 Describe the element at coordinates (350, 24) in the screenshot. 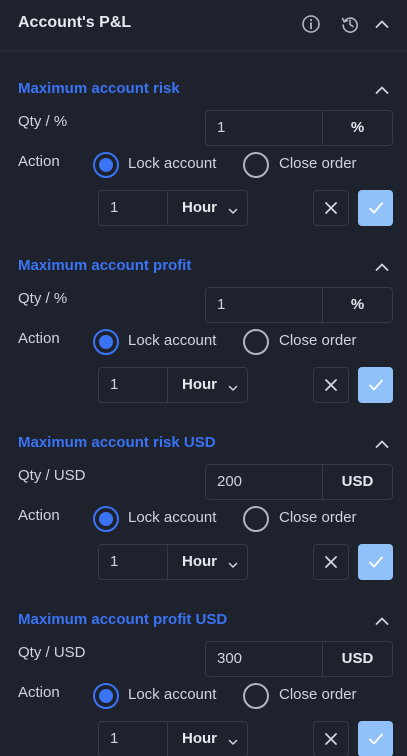

I see `history-icon` at that location.